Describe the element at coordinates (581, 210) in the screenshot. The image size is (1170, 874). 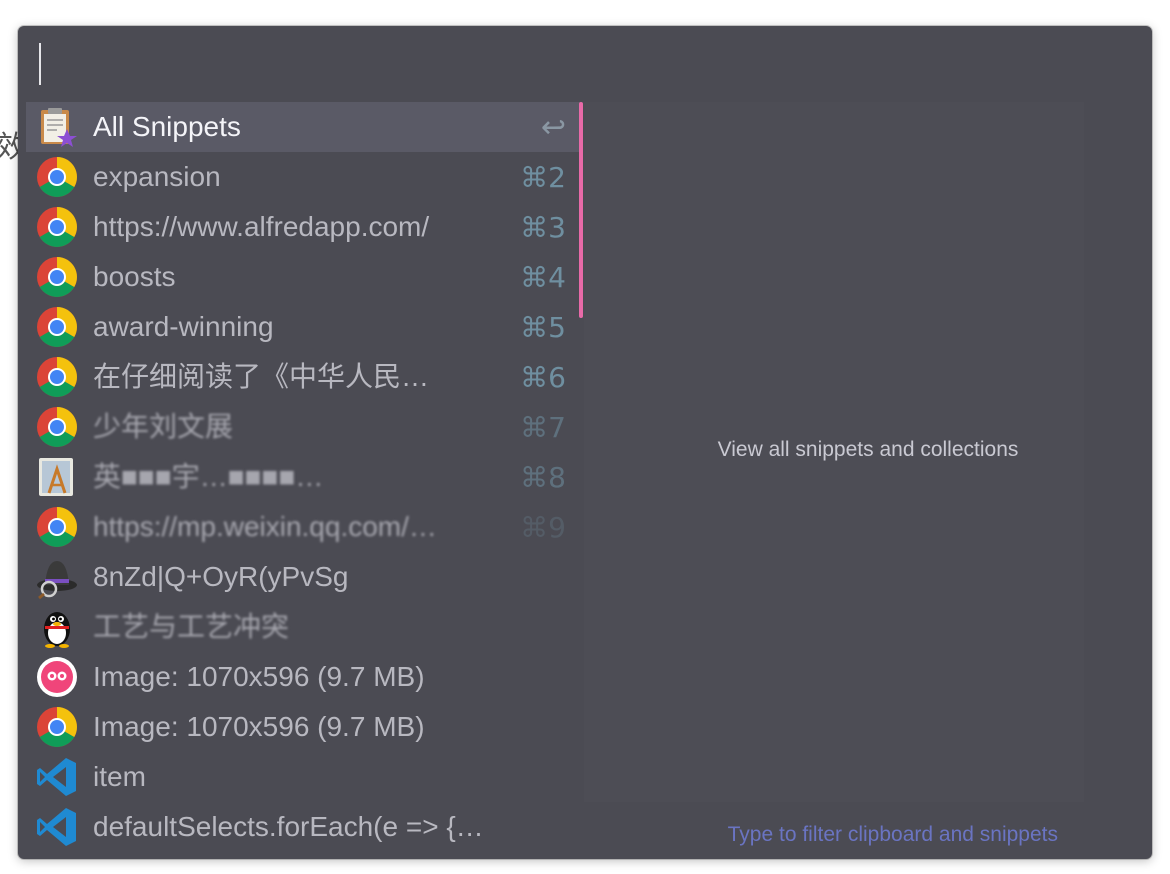
I see `results-scrollbar` at that location.